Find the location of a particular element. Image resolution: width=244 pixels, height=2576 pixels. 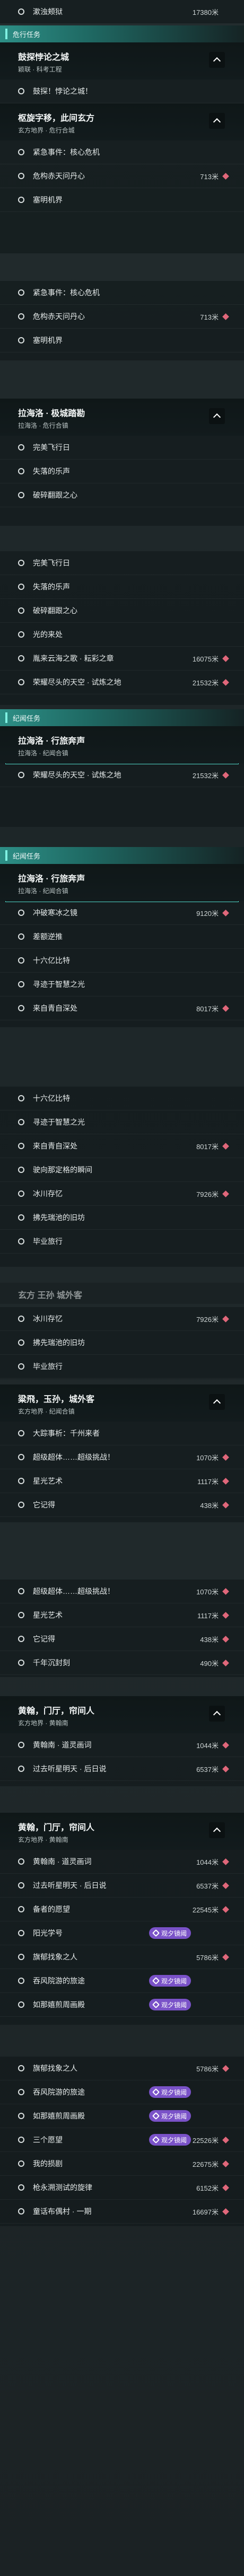

category-header: 危行任务 is located at coordinates (122, 33).